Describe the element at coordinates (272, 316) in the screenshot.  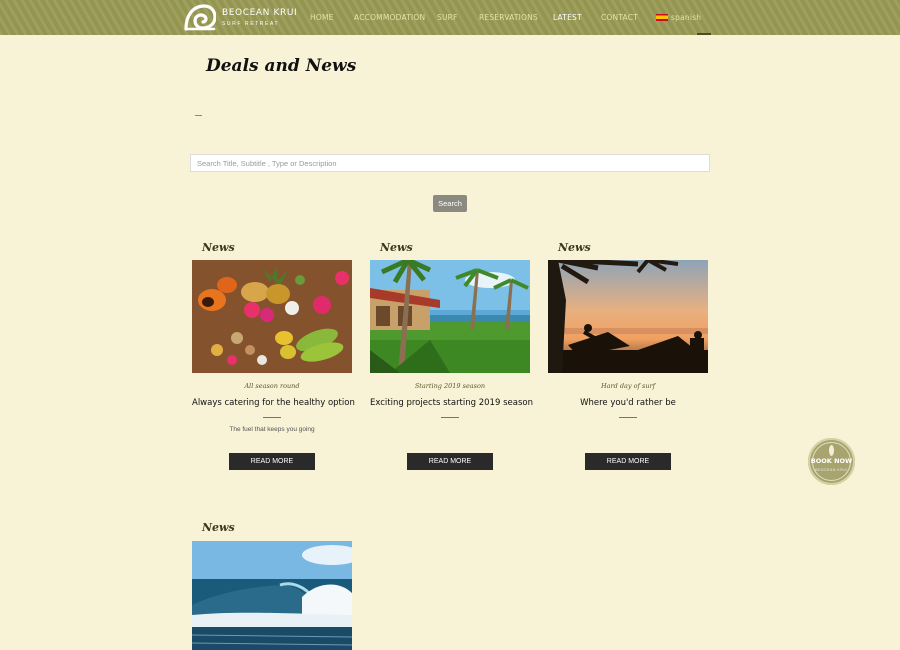
I see `card-image-fruit` at that location.